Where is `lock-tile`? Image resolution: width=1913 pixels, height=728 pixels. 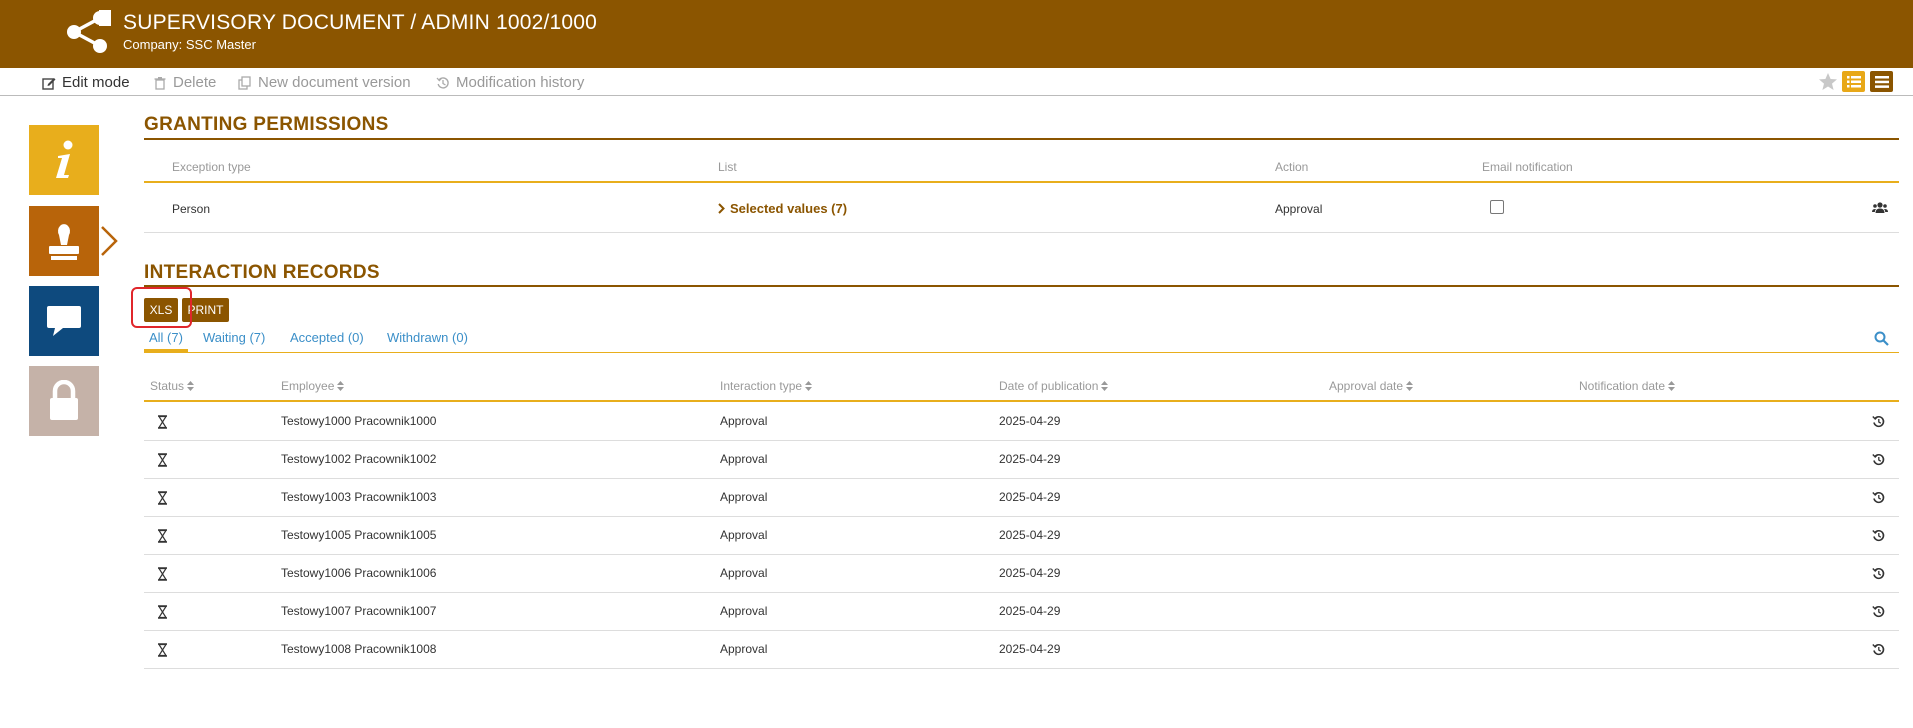 lock-tile is located at coordinates (64, 401).